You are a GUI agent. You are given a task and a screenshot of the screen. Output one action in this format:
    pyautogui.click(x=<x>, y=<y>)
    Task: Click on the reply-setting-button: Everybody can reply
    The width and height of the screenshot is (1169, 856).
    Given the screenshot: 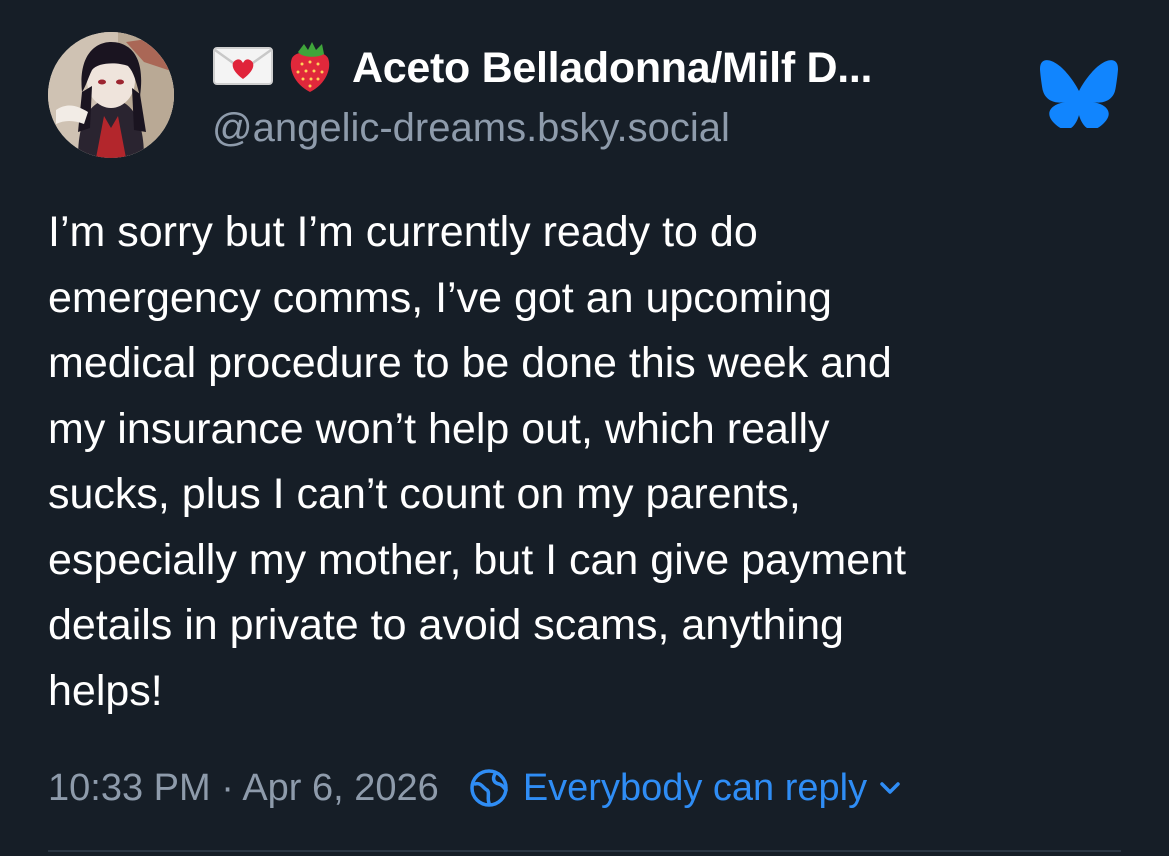 What is the action you would take?
    pyautogui.click(x=685, y=788)
    